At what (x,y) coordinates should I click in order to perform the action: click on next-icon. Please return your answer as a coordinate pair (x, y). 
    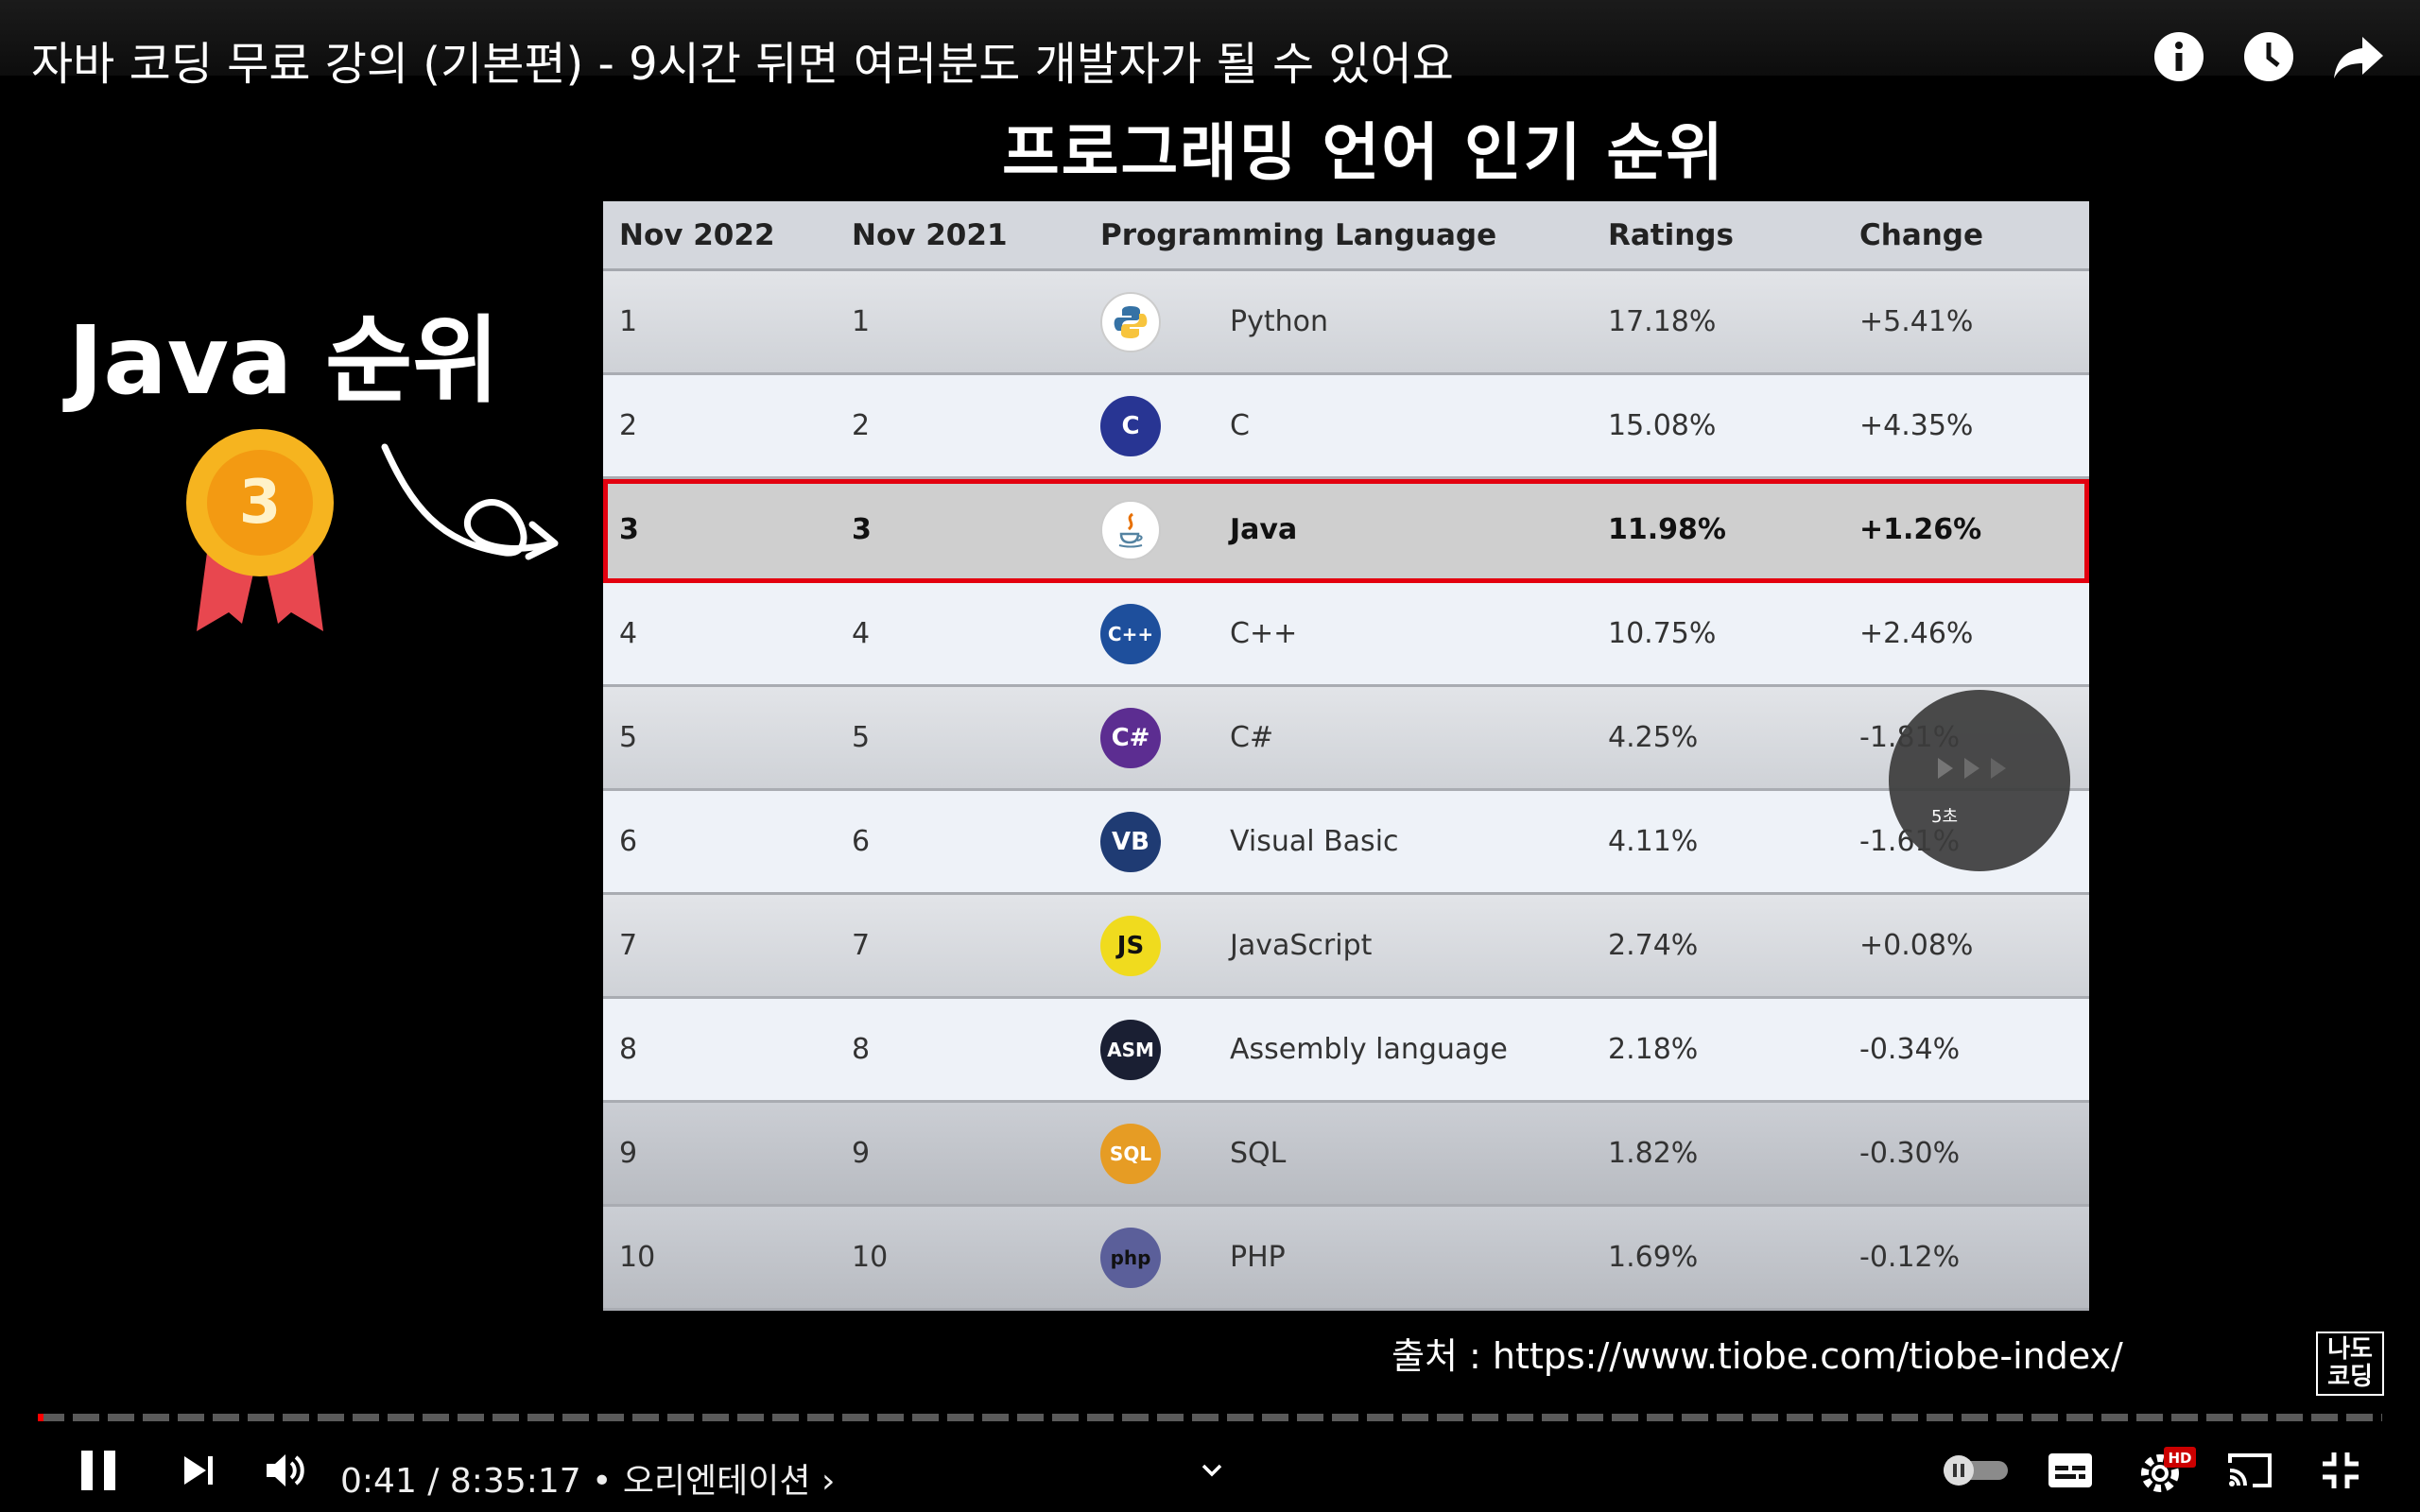
    Looking at the image, I should click on (198, 1470).